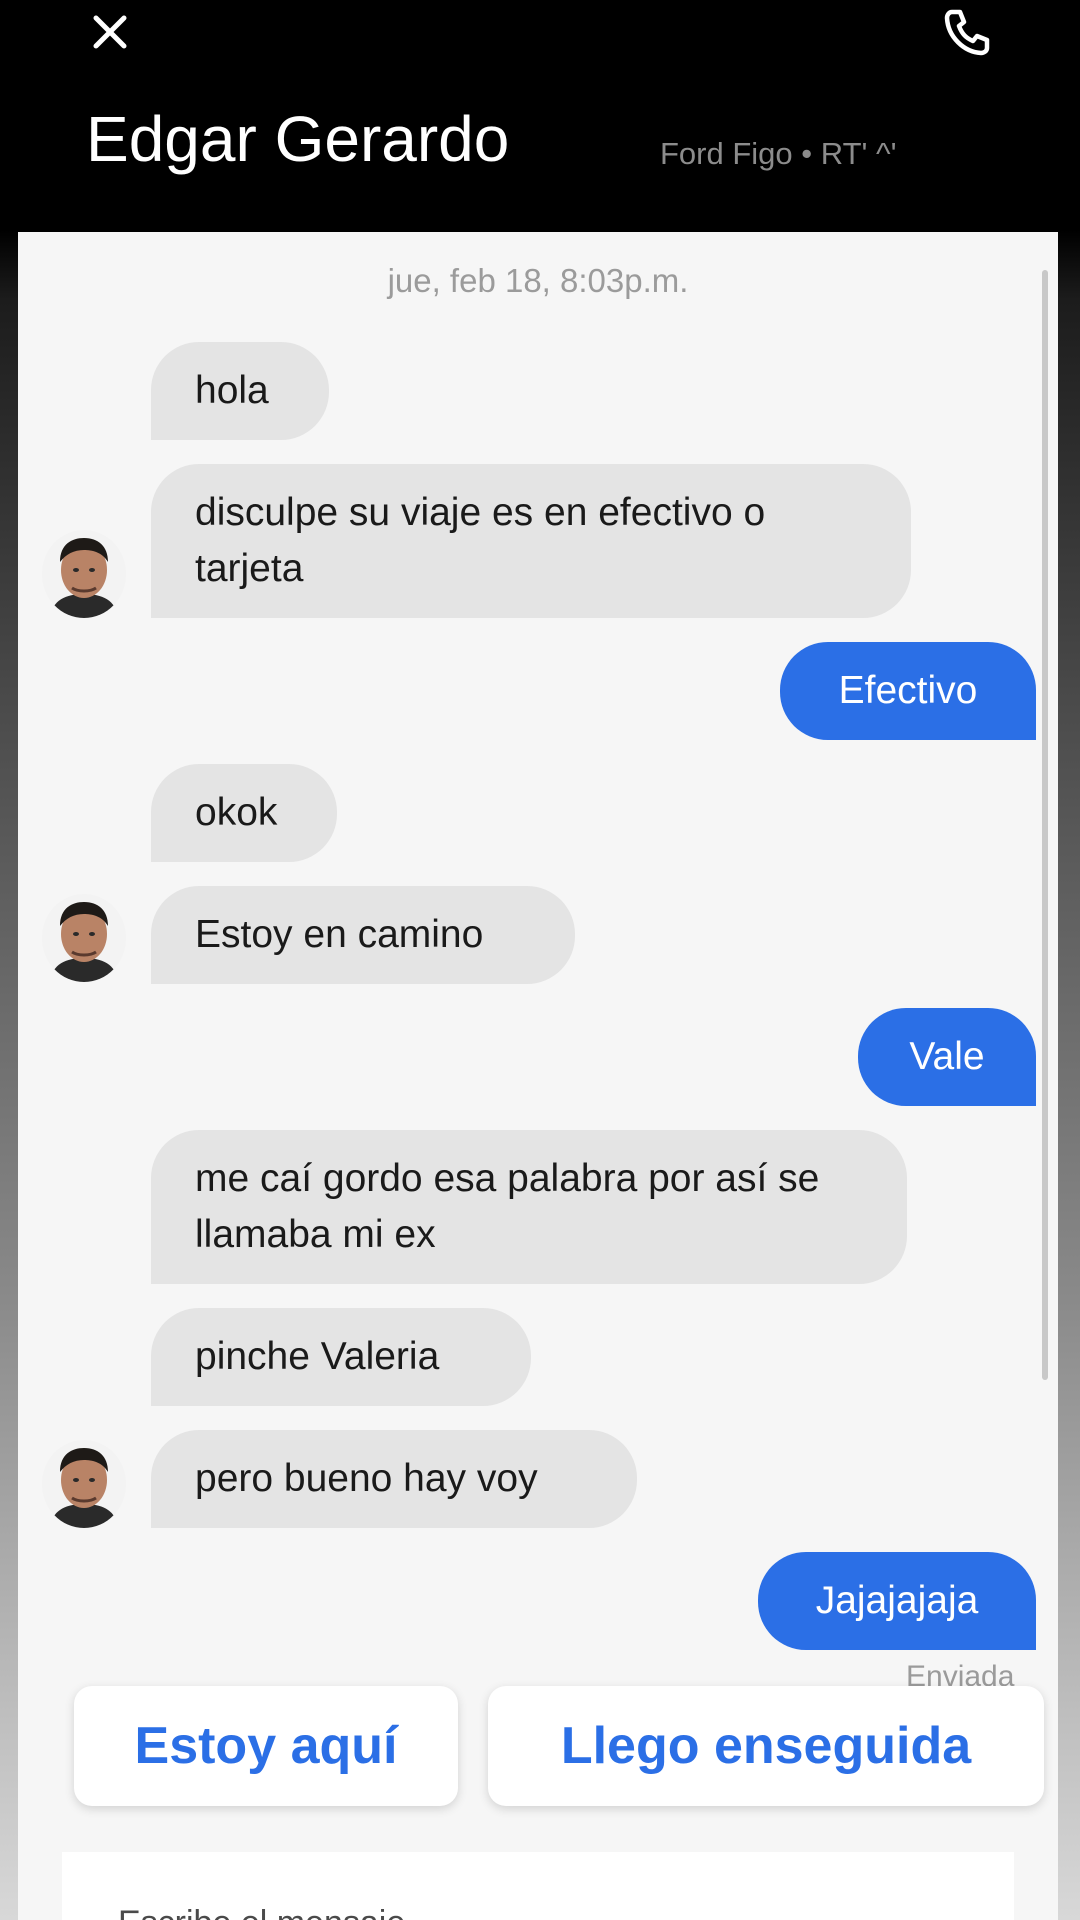  I want to click on quick-reply-llego-enseguida: Llego enseguida, so click(766, 1746).